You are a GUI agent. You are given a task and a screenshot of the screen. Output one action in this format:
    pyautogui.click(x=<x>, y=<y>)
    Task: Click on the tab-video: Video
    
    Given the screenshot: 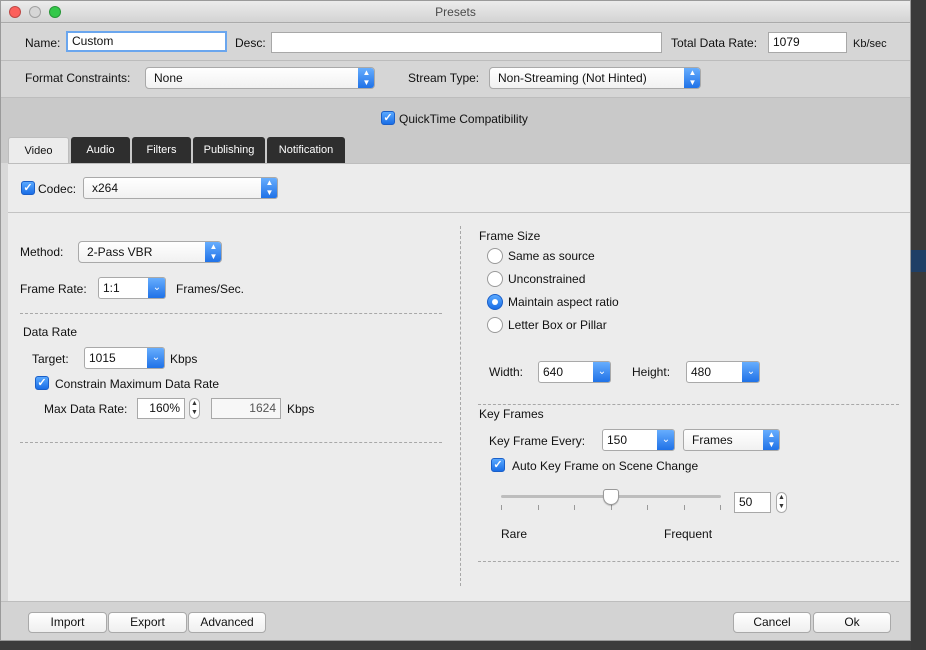 What is the action you would take?
    pyautogui.click(x=38, y=150)
    